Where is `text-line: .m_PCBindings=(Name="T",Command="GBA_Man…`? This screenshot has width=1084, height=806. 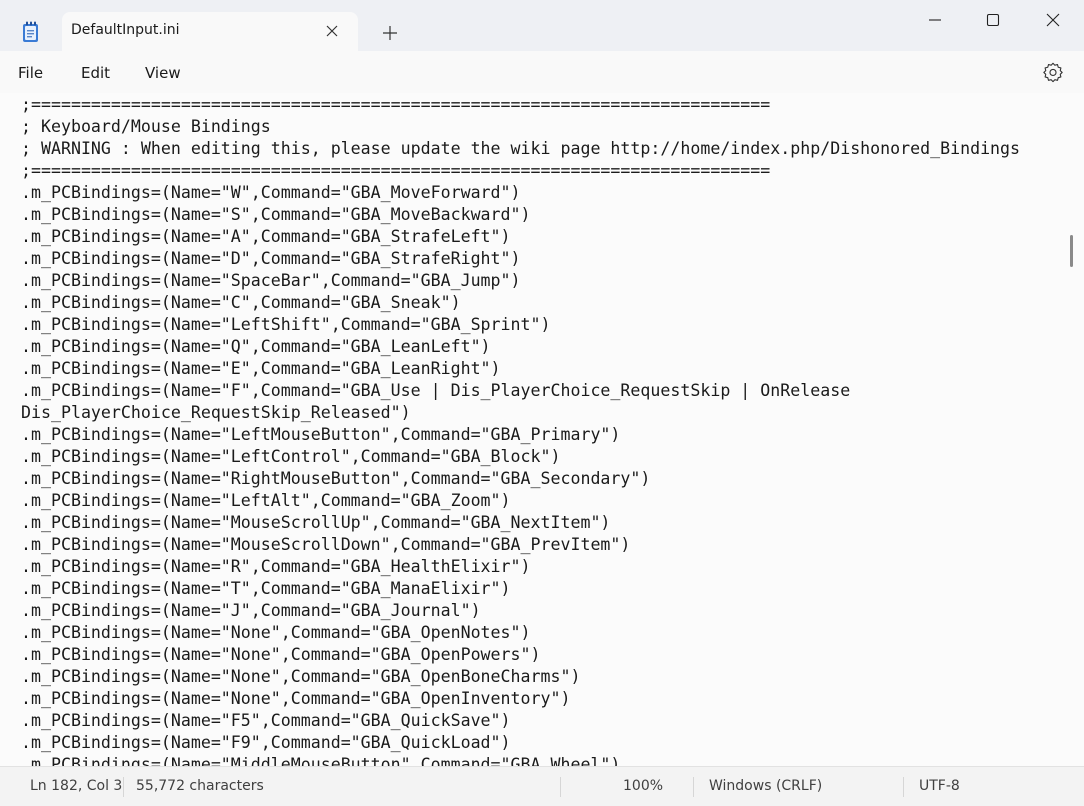
text-line: .m_PCBindings=(Name="T",Command="GBA_Man… is located at coordinates (520, 589).